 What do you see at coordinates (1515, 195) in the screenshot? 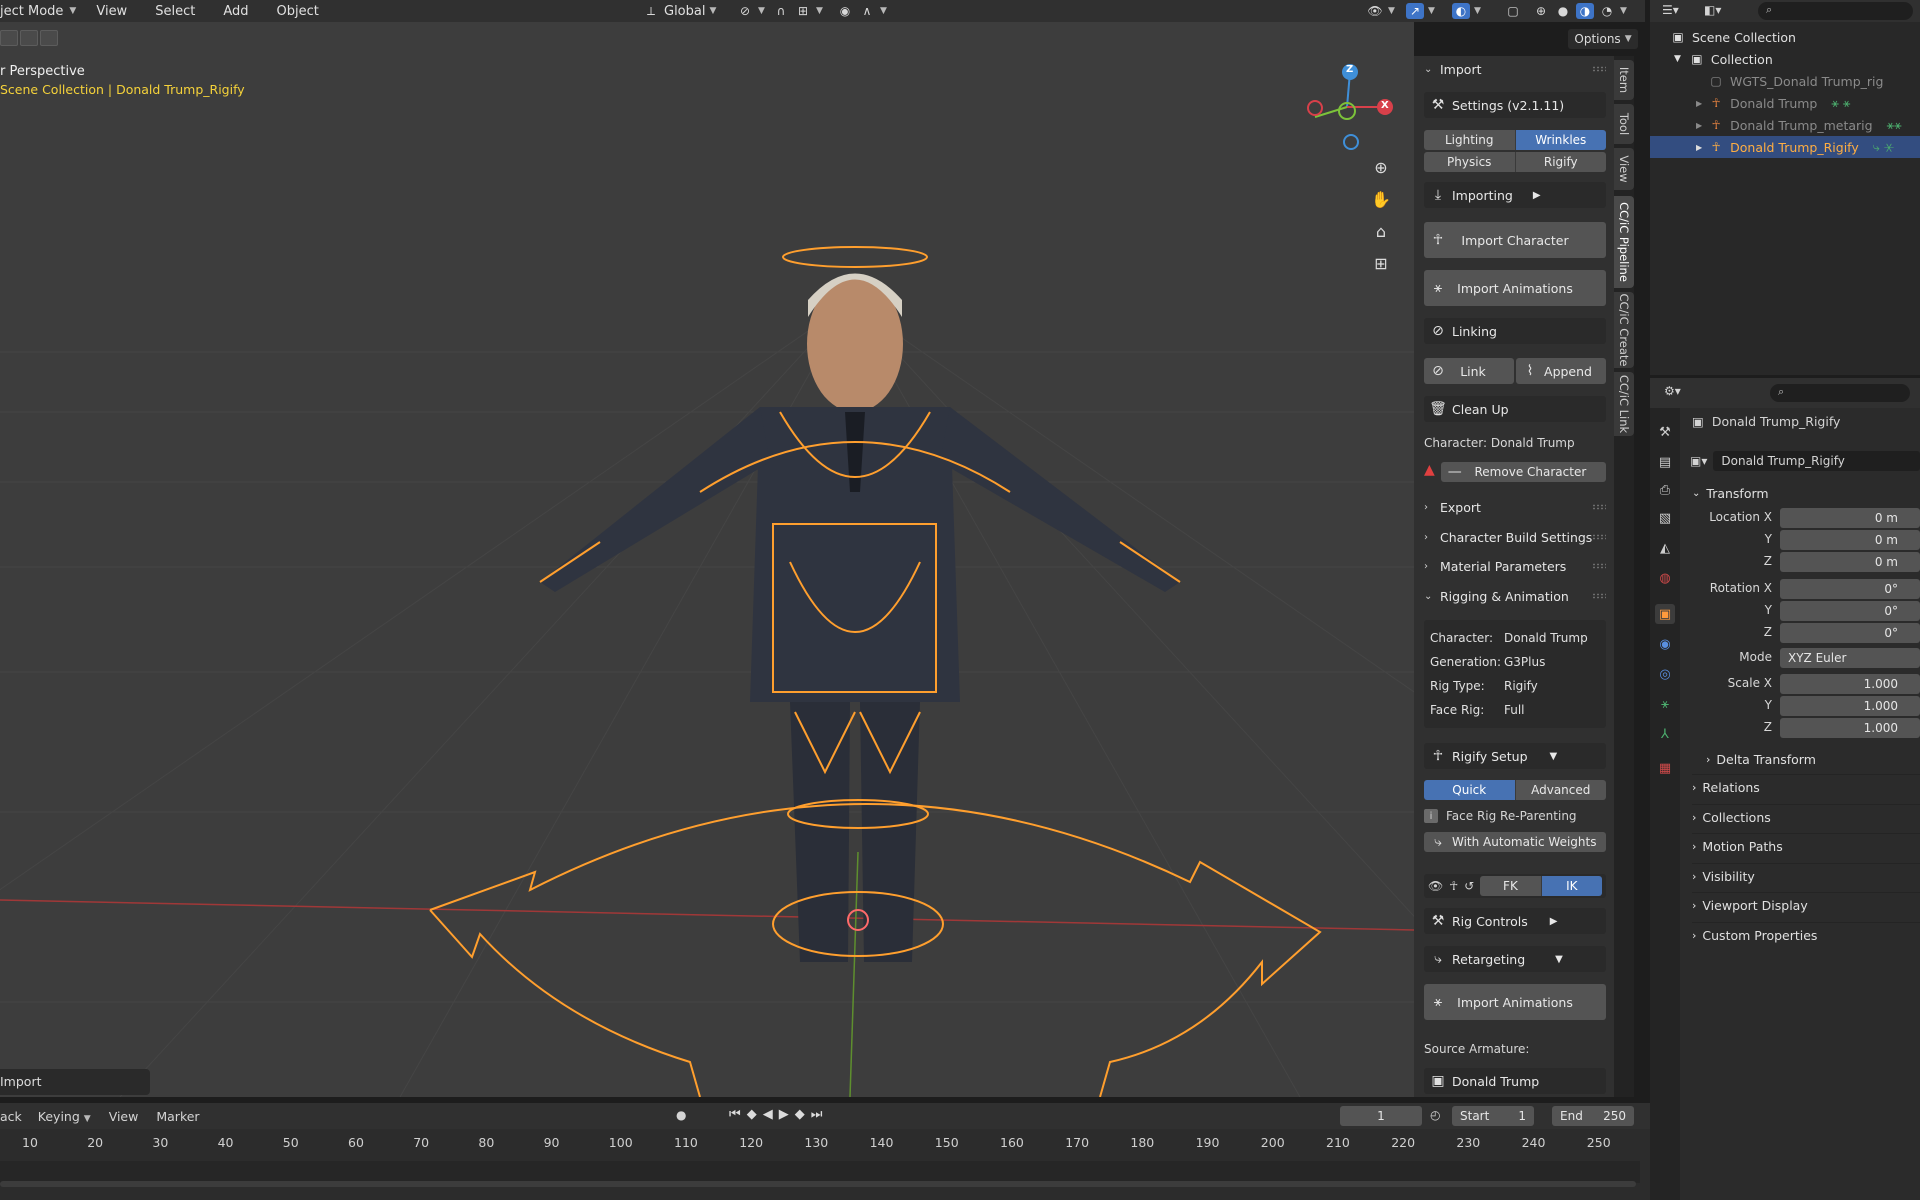
I see `importing-section-button: ⤓ Importing ▶` at bounding box center [1515, 195].